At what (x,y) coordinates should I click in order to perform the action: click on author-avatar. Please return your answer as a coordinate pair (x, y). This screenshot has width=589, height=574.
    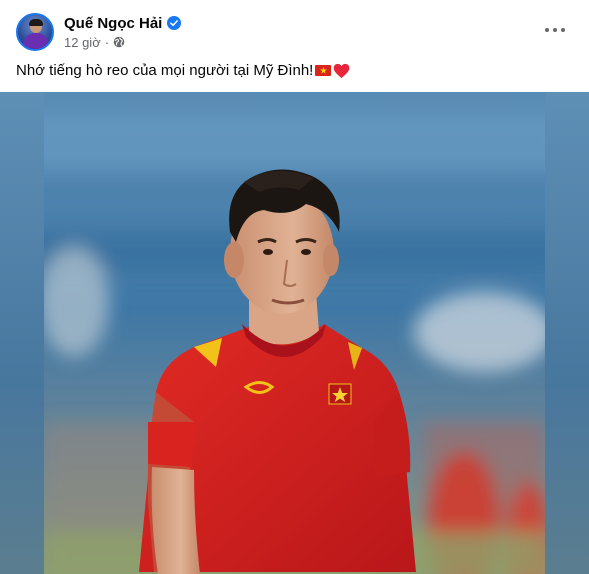
    Looking at the image, I should click on (35, 32).